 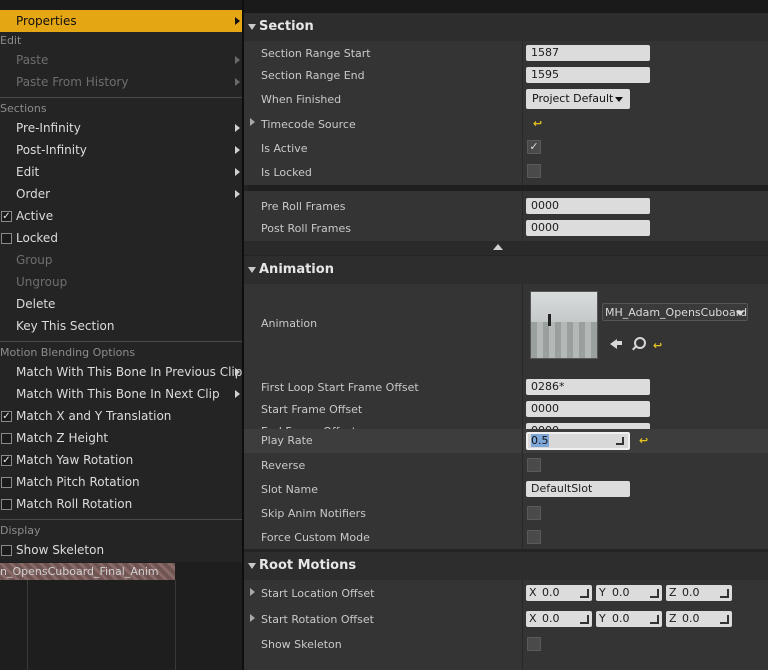 I want to click on animation-clip: n_OpensCuboard_Final_Anim, so click(x=87, y=571).